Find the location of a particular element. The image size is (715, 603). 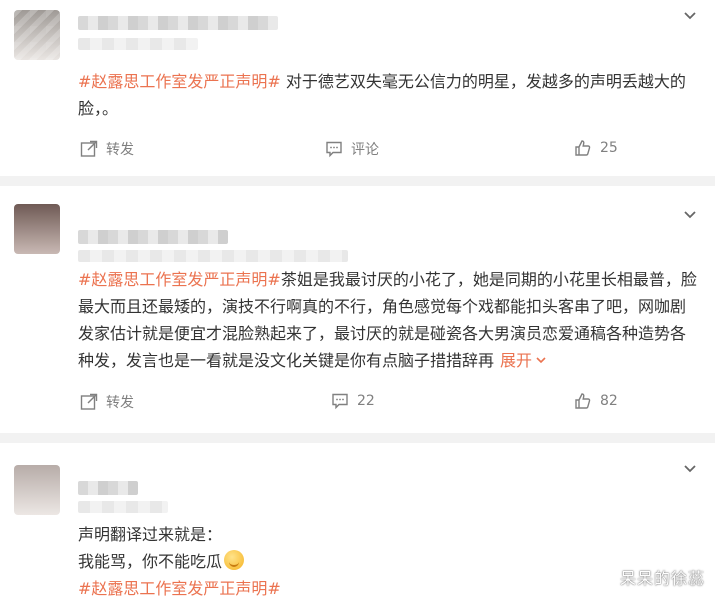

yummy-face-emoji-icon is located at coordinates (234, 560).